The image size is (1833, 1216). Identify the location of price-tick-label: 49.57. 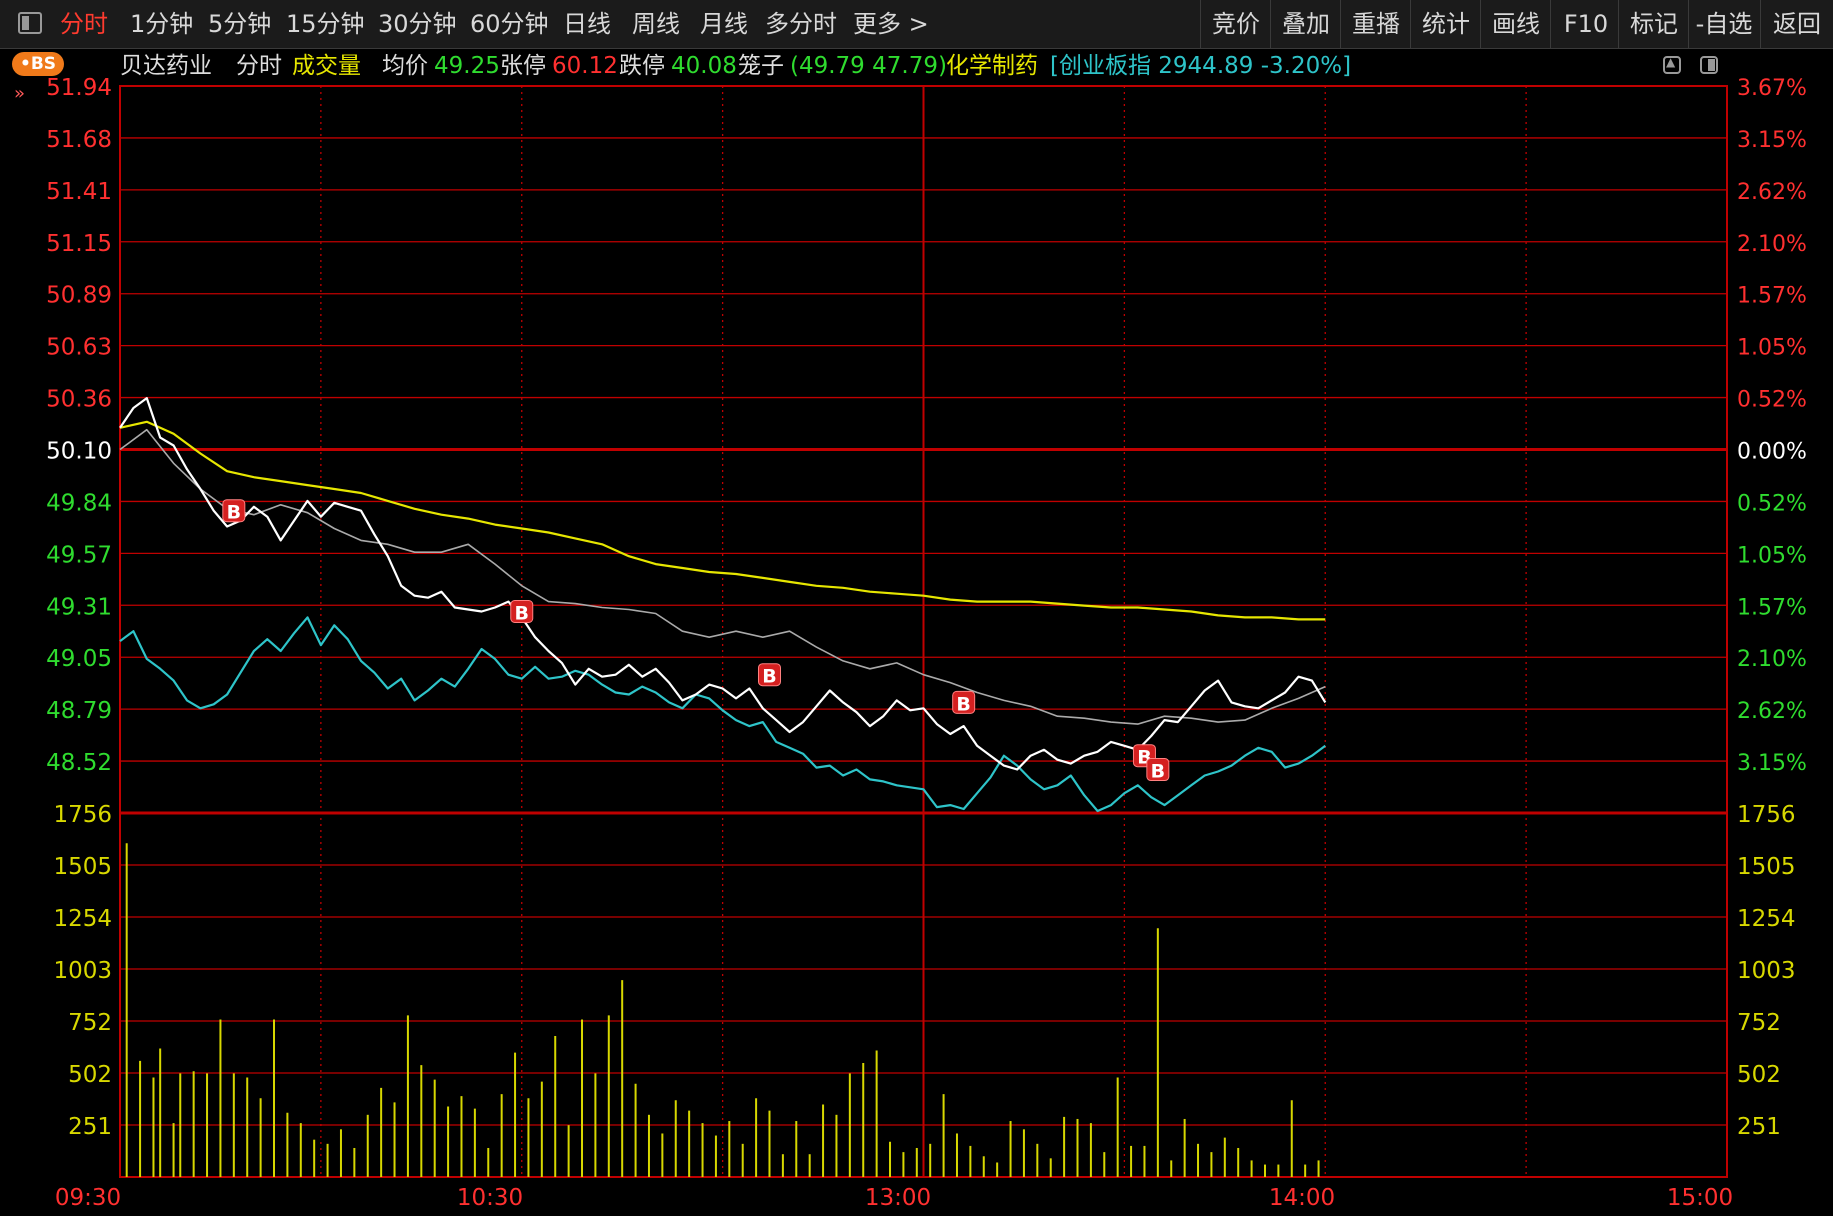
(79, 555).